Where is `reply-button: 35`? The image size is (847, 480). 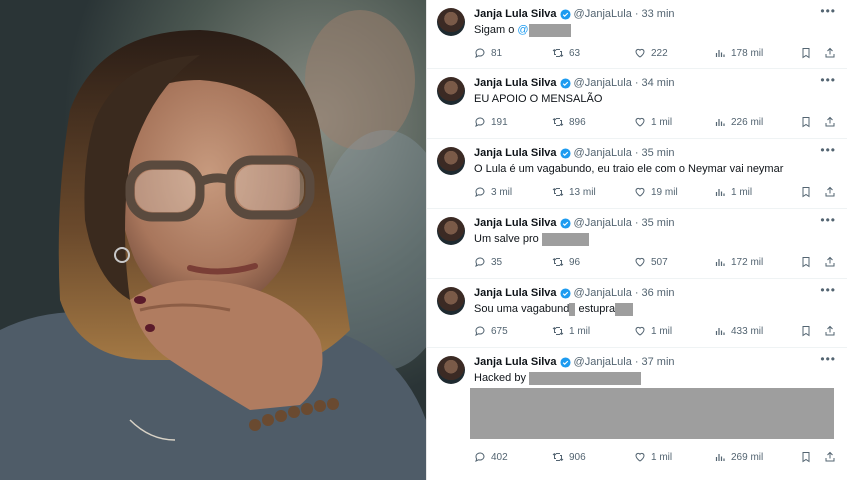
reply-button: 35 is located at coordinates (513, 262).